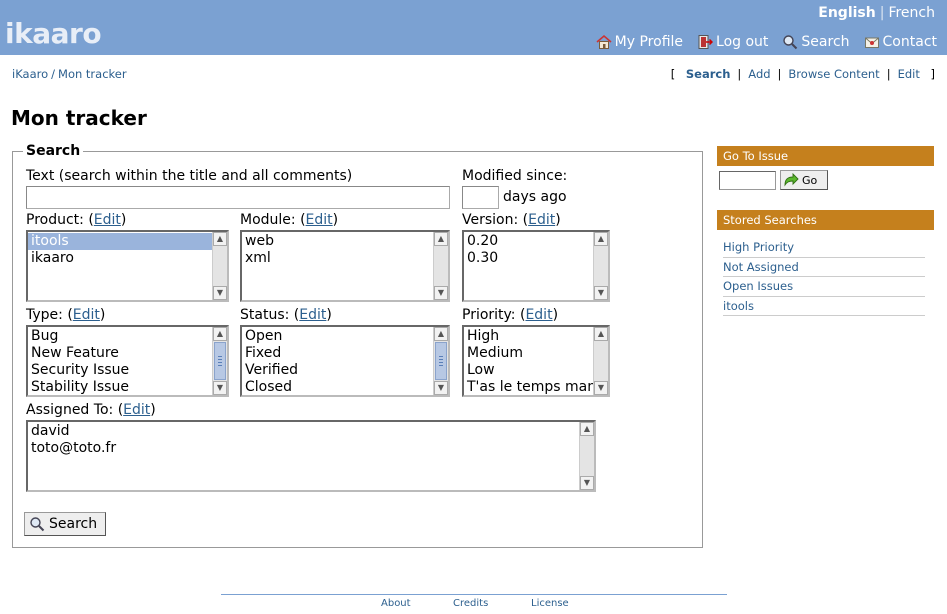 The width and height of the screenshot is (947, 614). Describe the element at coordinates (528, 387) in the screenshot. I see `priority-option-tas-le-temps: T'as le temps man` at that location.